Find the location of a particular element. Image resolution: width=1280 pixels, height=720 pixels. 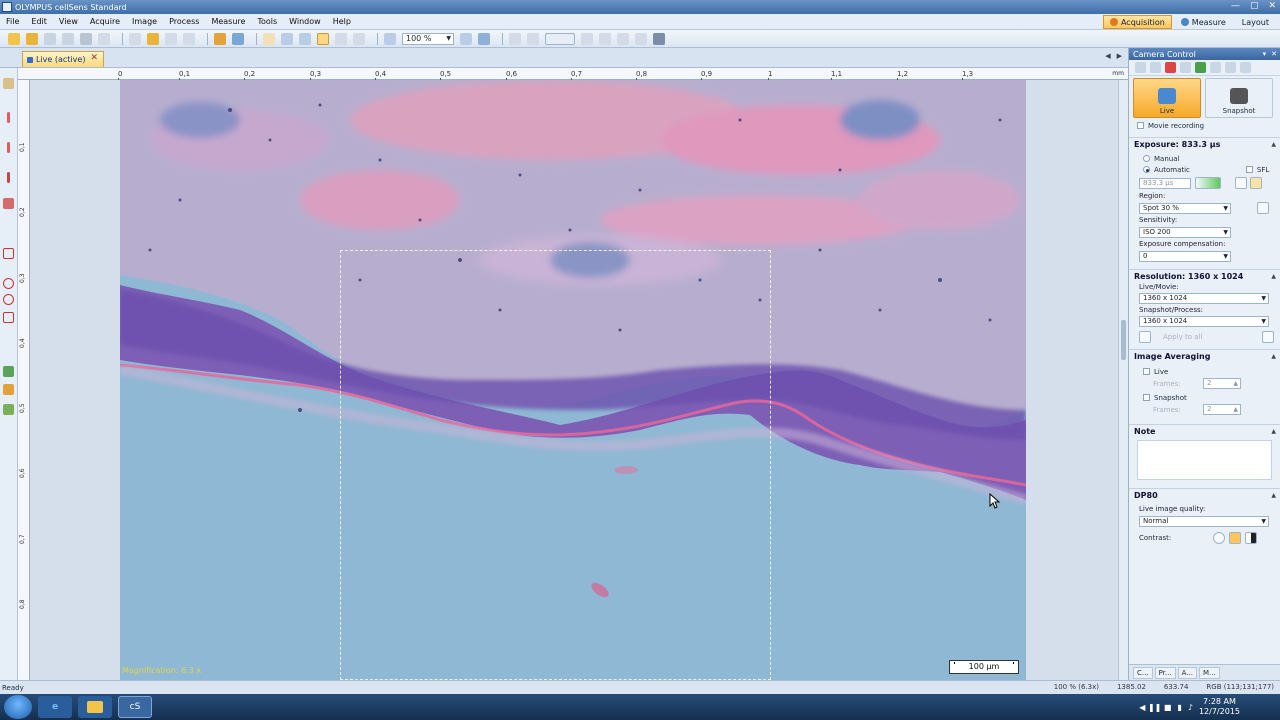

select-tool-icon is located at coordinates (323, 38).